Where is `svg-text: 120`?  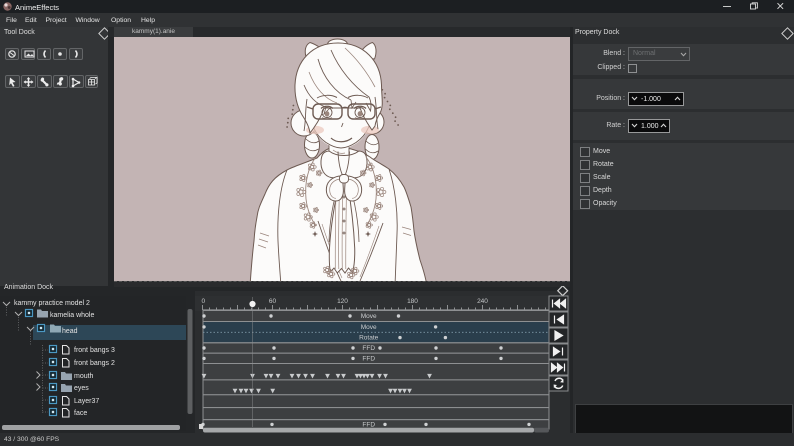 svg-text: 120 is located at coordinates (342, 301).